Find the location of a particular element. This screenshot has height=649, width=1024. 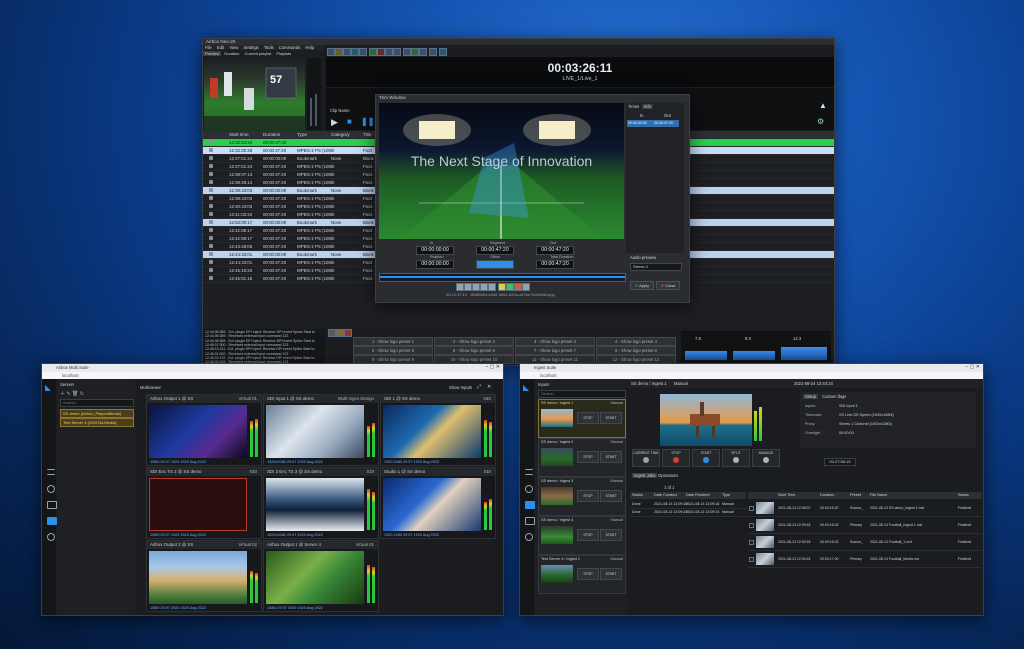

input-card: Test Server 4 / Ingest 1 Manual STOP START is located at coordinates (582, 574).